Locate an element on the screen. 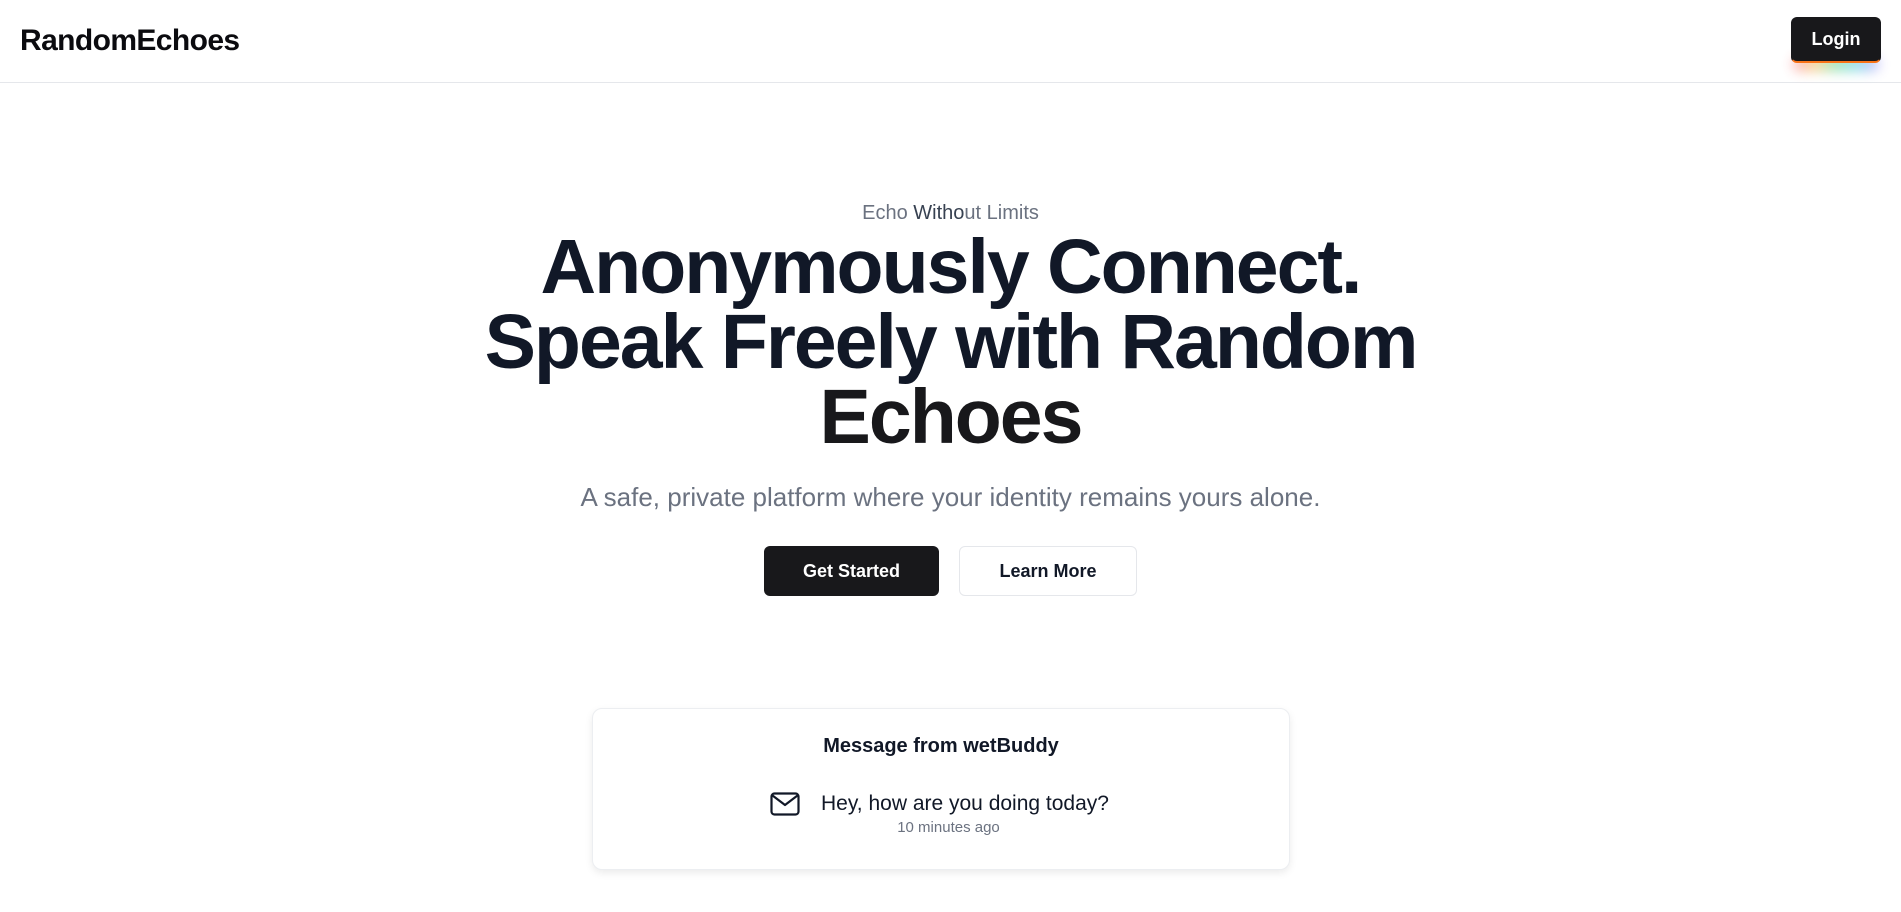 The image size is (1901, 912). headline-line-3: Echoes is located at coordinates (951, 417).